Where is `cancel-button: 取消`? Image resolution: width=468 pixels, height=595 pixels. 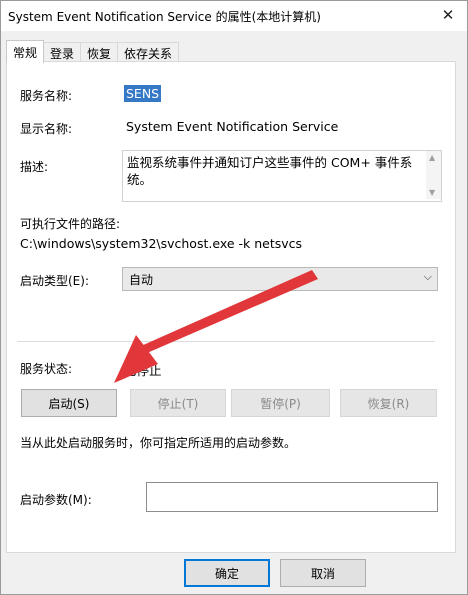 cancel-button: 取消 is located at coordinates (323, 573).